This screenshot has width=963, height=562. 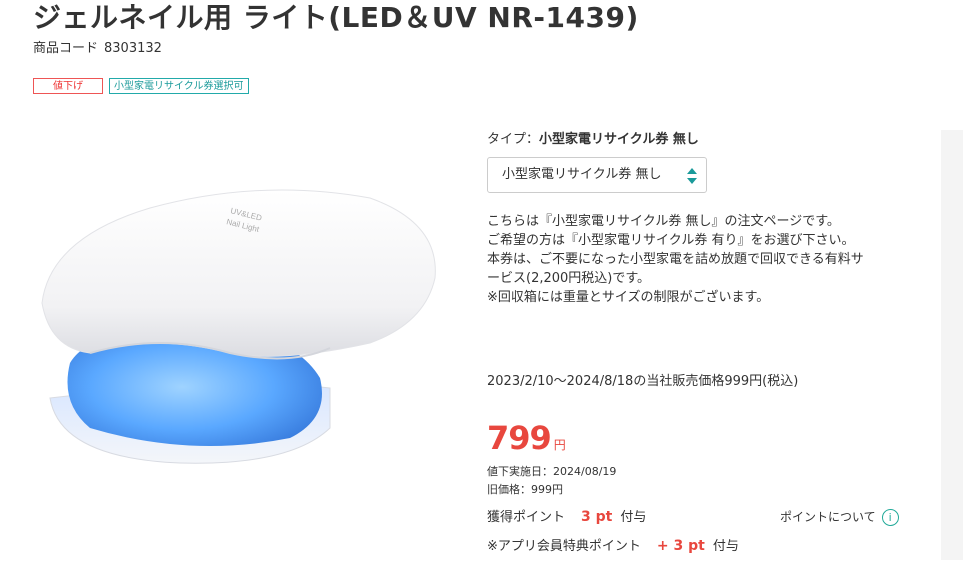 What do you see at coordinates (336, 17) in the screenshot?
I see `product-title: ジェルネイル用 ライト(LED＆UV NR-1439)` at bounding box center [336, 17].